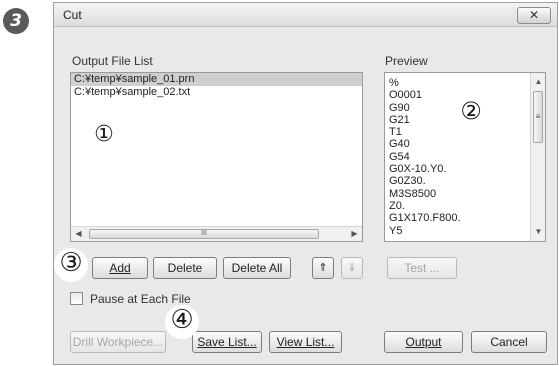  I want to click on move-up-icon: ⇑, so click(323, 267).